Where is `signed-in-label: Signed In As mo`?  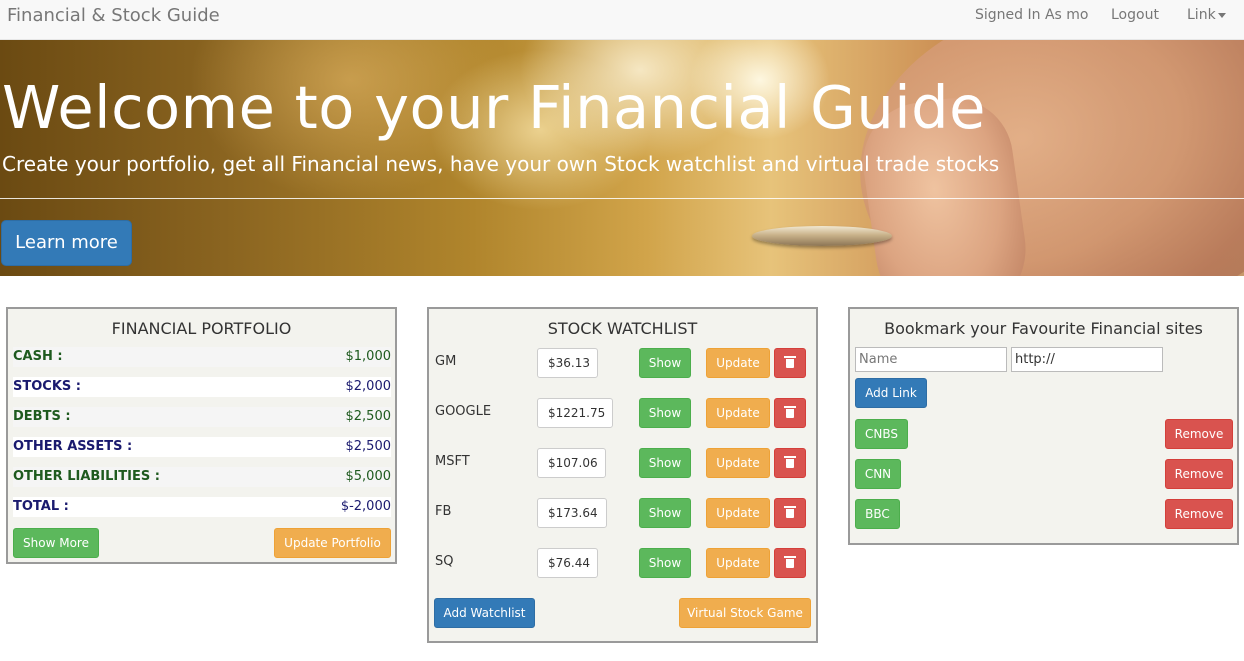
signed-in-label: Signed In As mo is located at coordinates (1031, 15).